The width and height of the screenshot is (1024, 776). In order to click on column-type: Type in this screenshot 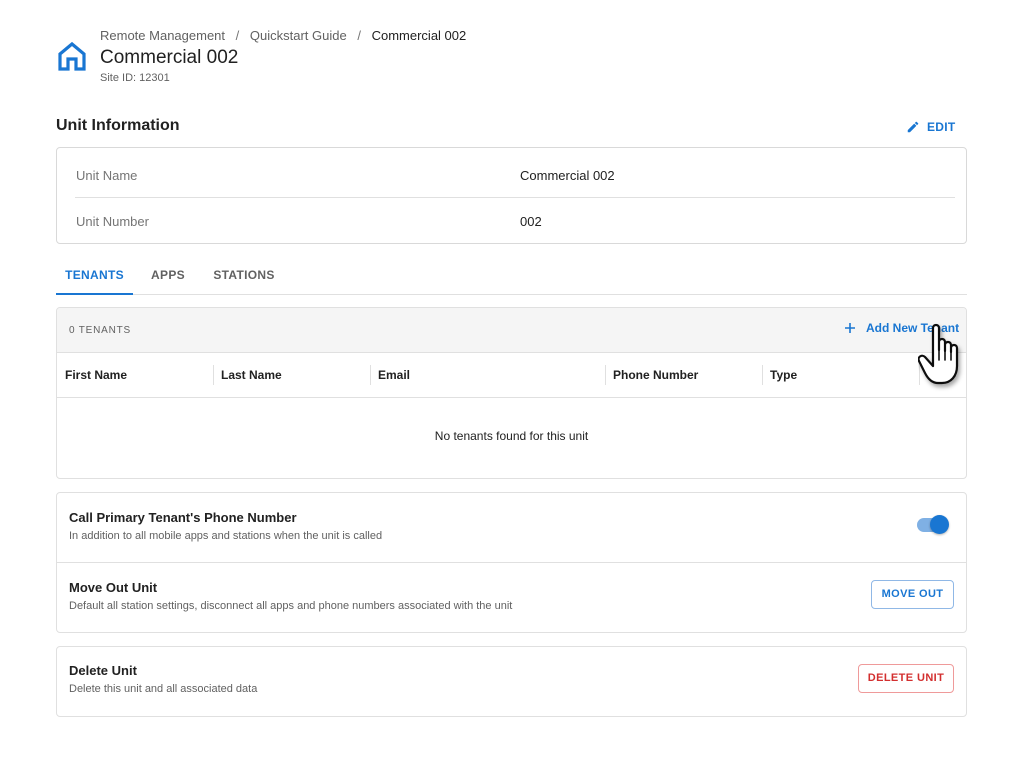, I will do `click(783, 375)`.